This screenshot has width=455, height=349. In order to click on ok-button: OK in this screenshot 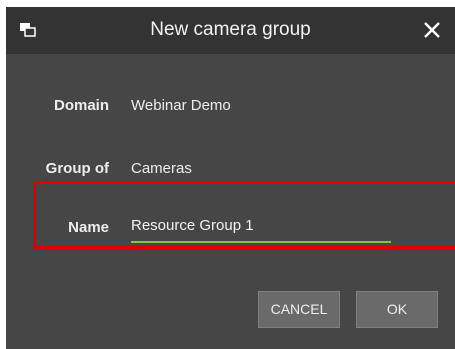, I will do `click(397, 309)`.